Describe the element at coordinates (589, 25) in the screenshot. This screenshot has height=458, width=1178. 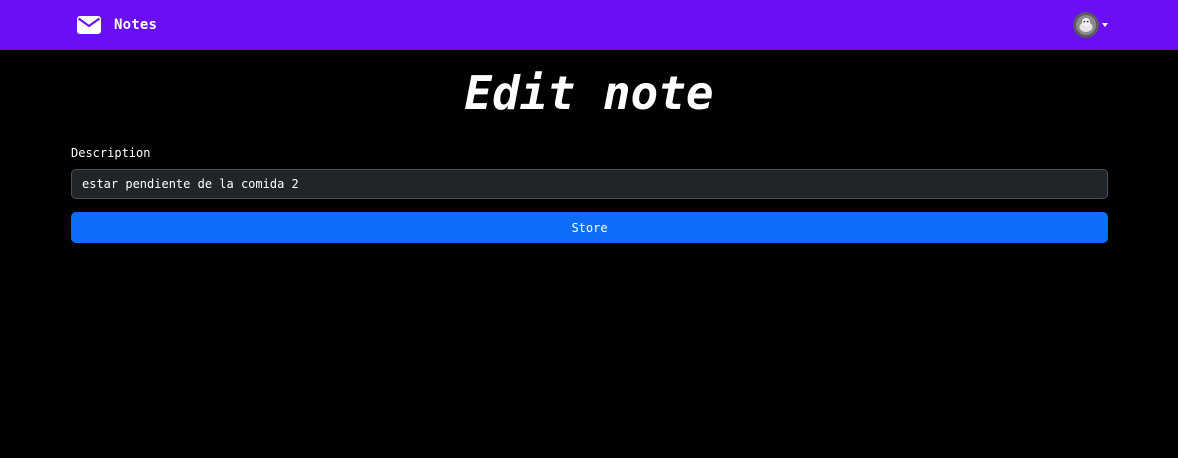
I see `top-navbar: Notes` at that location.